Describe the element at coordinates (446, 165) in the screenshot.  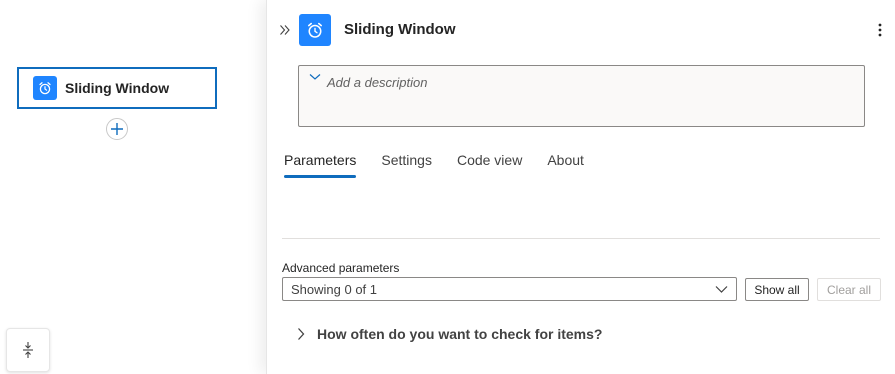
I see `panel-tabs: Parameters Settings Code view About` at that location.